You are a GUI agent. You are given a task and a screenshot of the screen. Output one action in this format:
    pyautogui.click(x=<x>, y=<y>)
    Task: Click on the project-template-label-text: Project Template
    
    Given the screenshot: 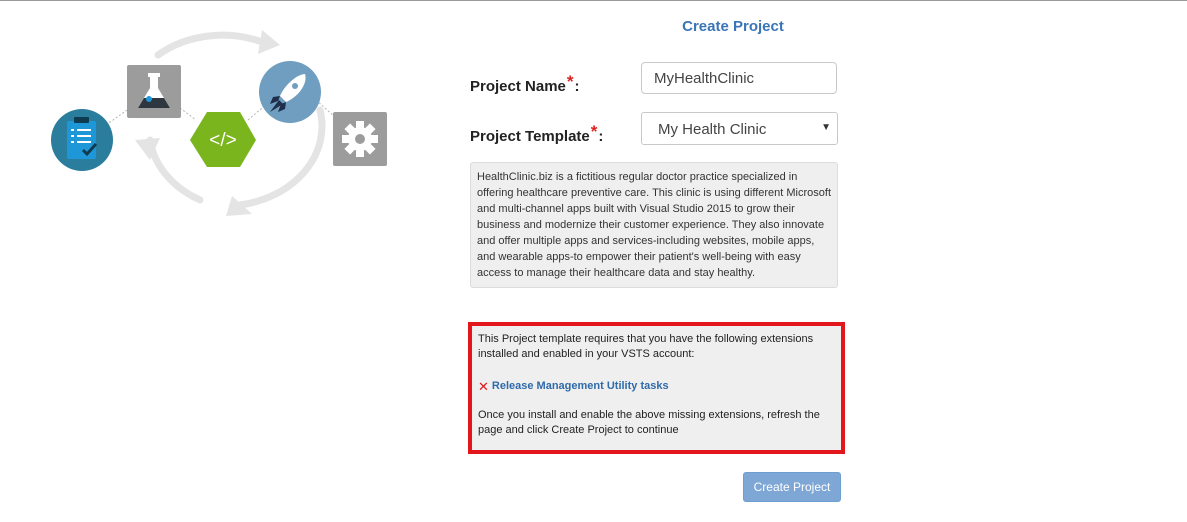 What is the action you would take?
    pyautogui.click(x=530, y=136)
    